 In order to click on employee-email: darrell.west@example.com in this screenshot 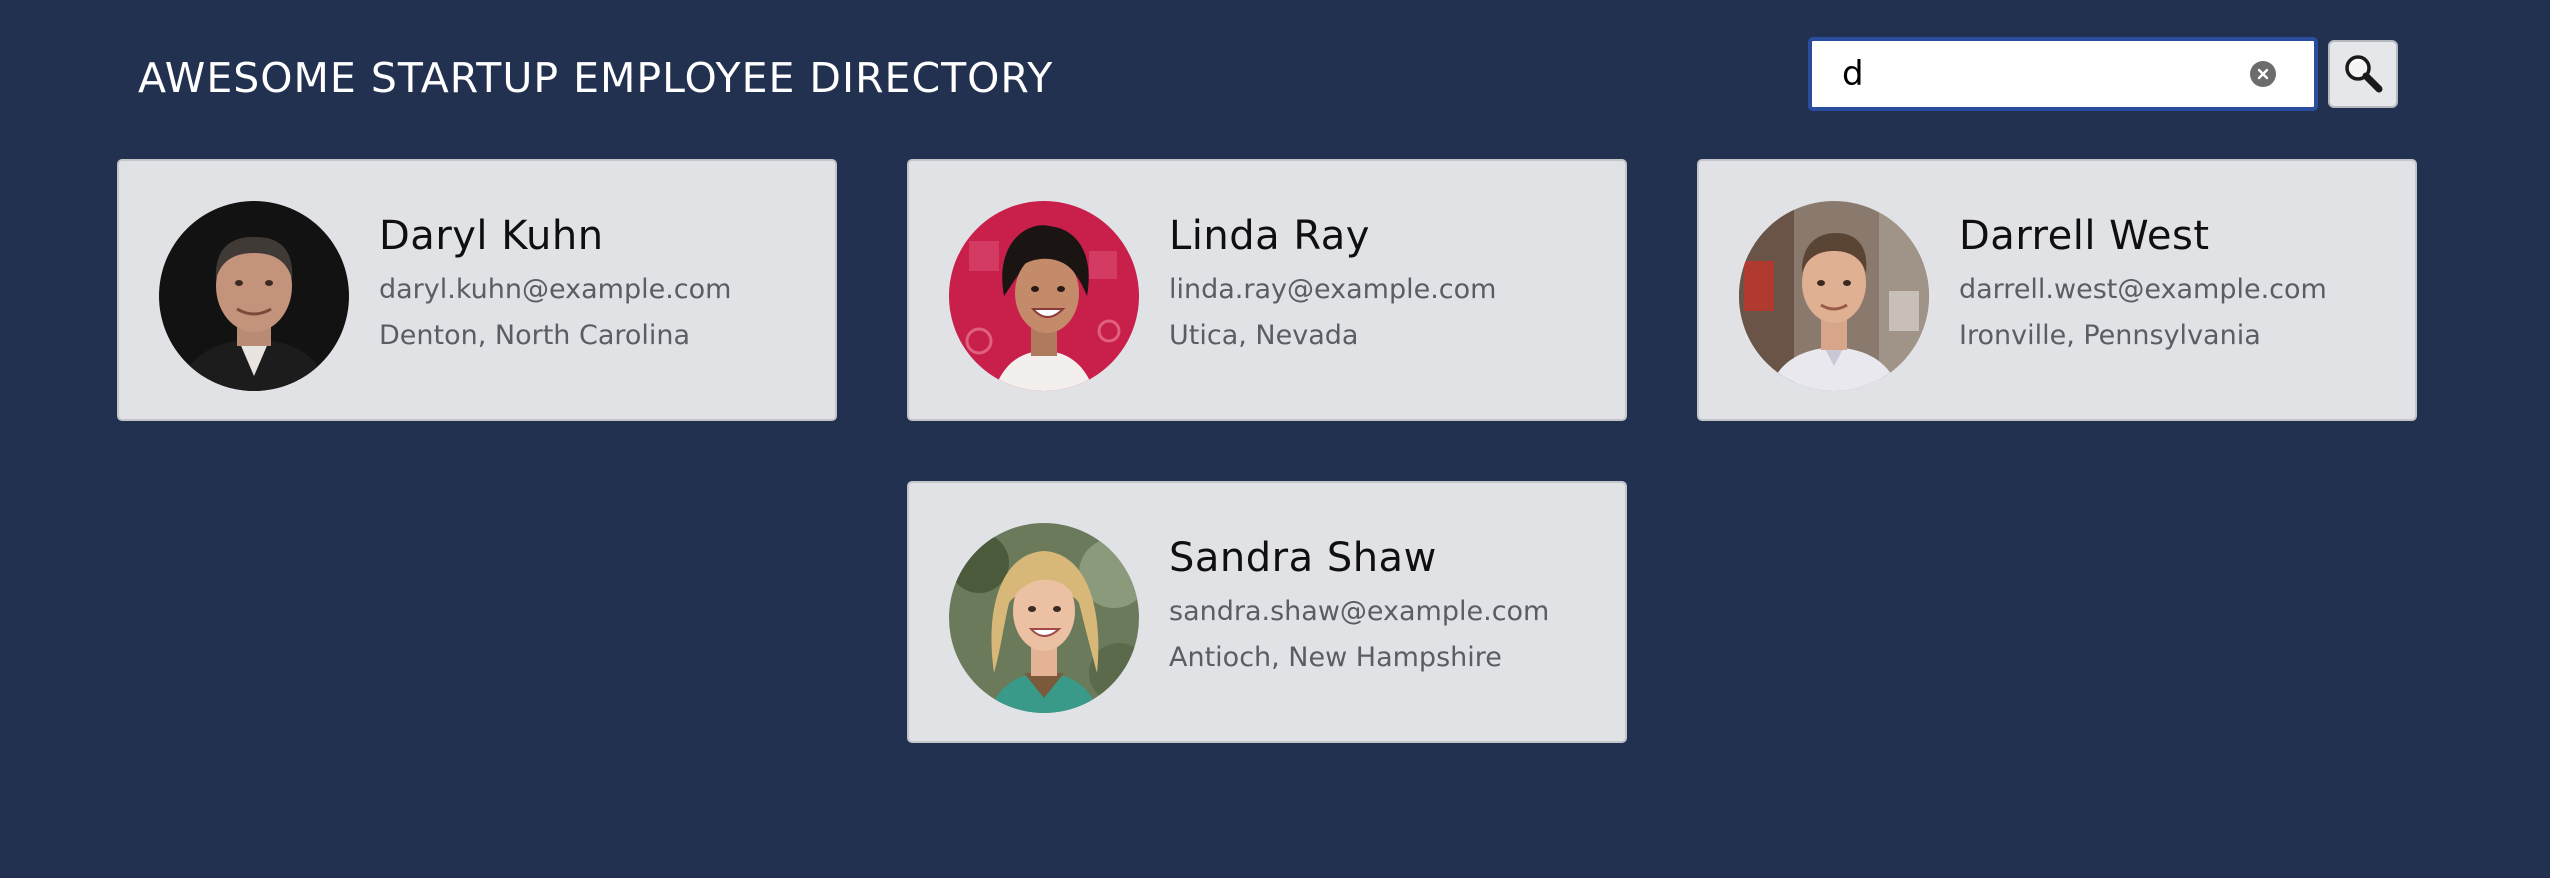, I will do `click(2143, 289)`.